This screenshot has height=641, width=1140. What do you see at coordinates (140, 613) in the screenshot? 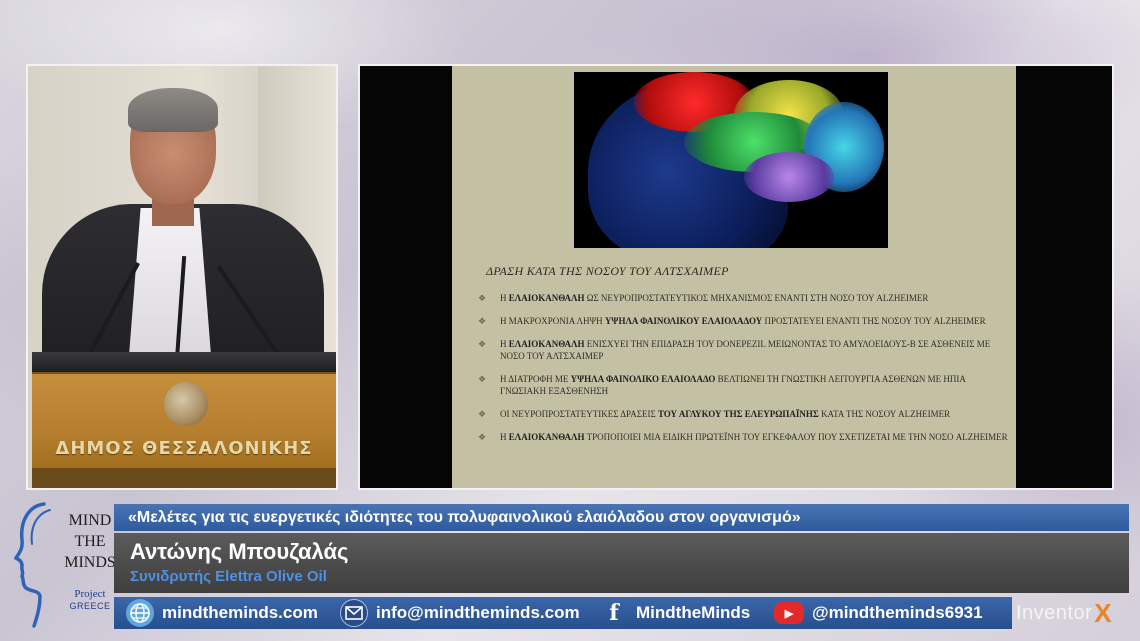
I see `globe-icon` at bounding box center [140, 613].